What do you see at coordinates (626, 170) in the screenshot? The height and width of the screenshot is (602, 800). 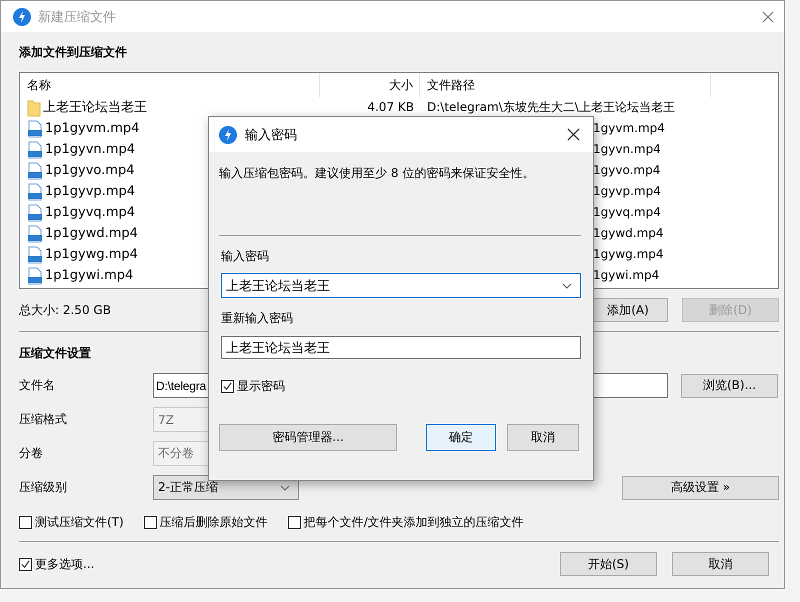 I see `file-path: 1gyvo.mp4` at bounding box center [626, 170].